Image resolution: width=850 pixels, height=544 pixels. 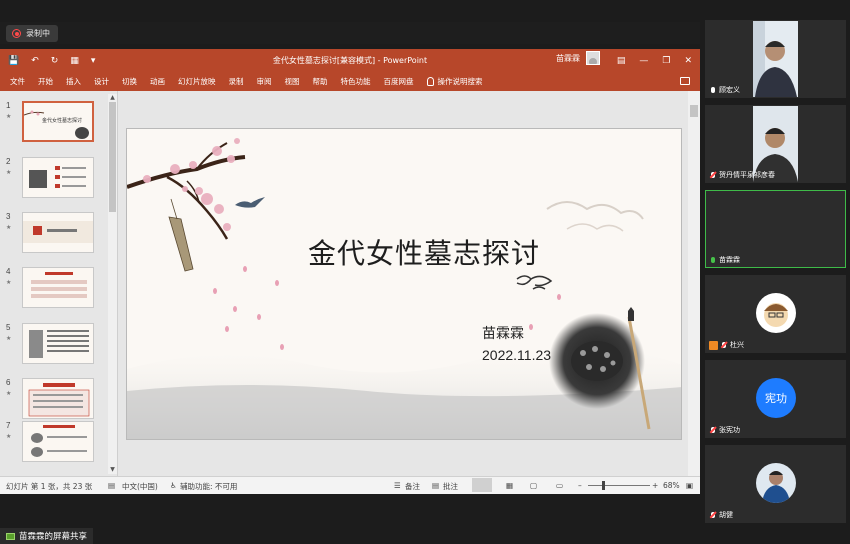 I want to click on tab-animations: 动画, so click(x=157, y=81).